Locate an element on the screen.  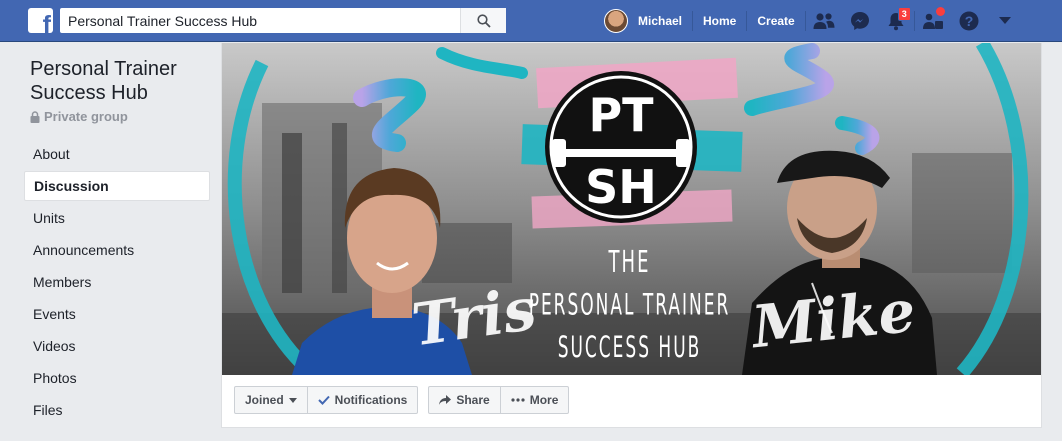
search-icon is located at coordinates (483, 20).